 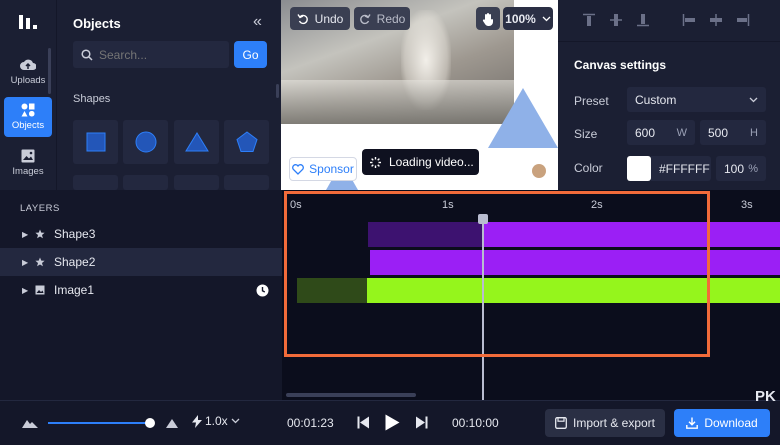 I want to click on app-logo-icon, so click(x=28, y=24).